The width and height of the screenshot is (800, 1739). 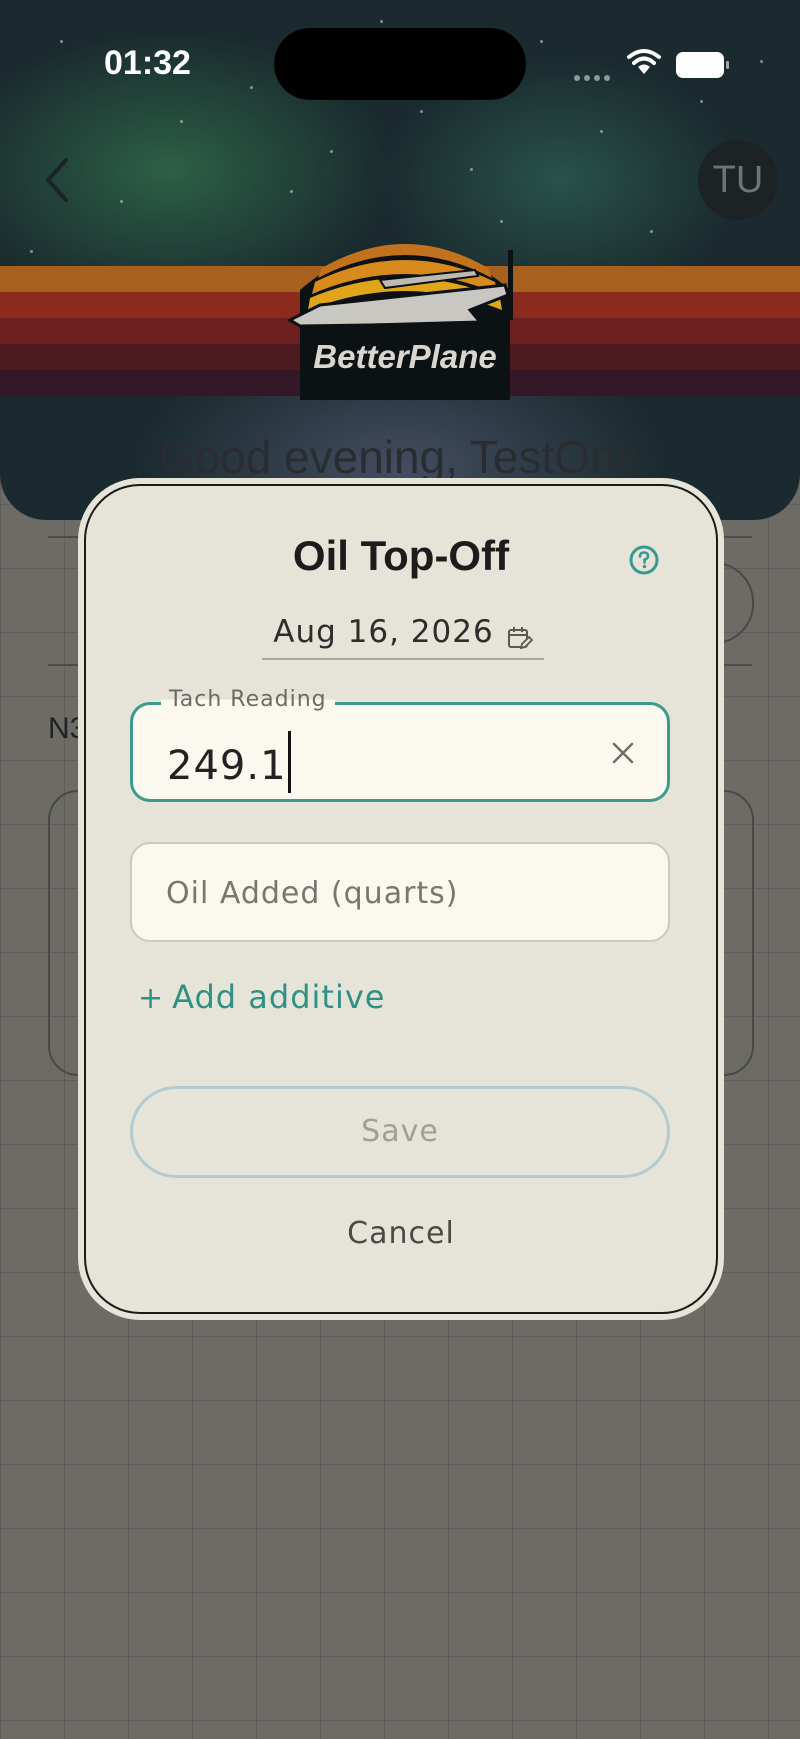 What do you see at coordinates (279, 997) in the screenshot?
I see `add-additive-label: Add additive` at bounding box center [279, 997].